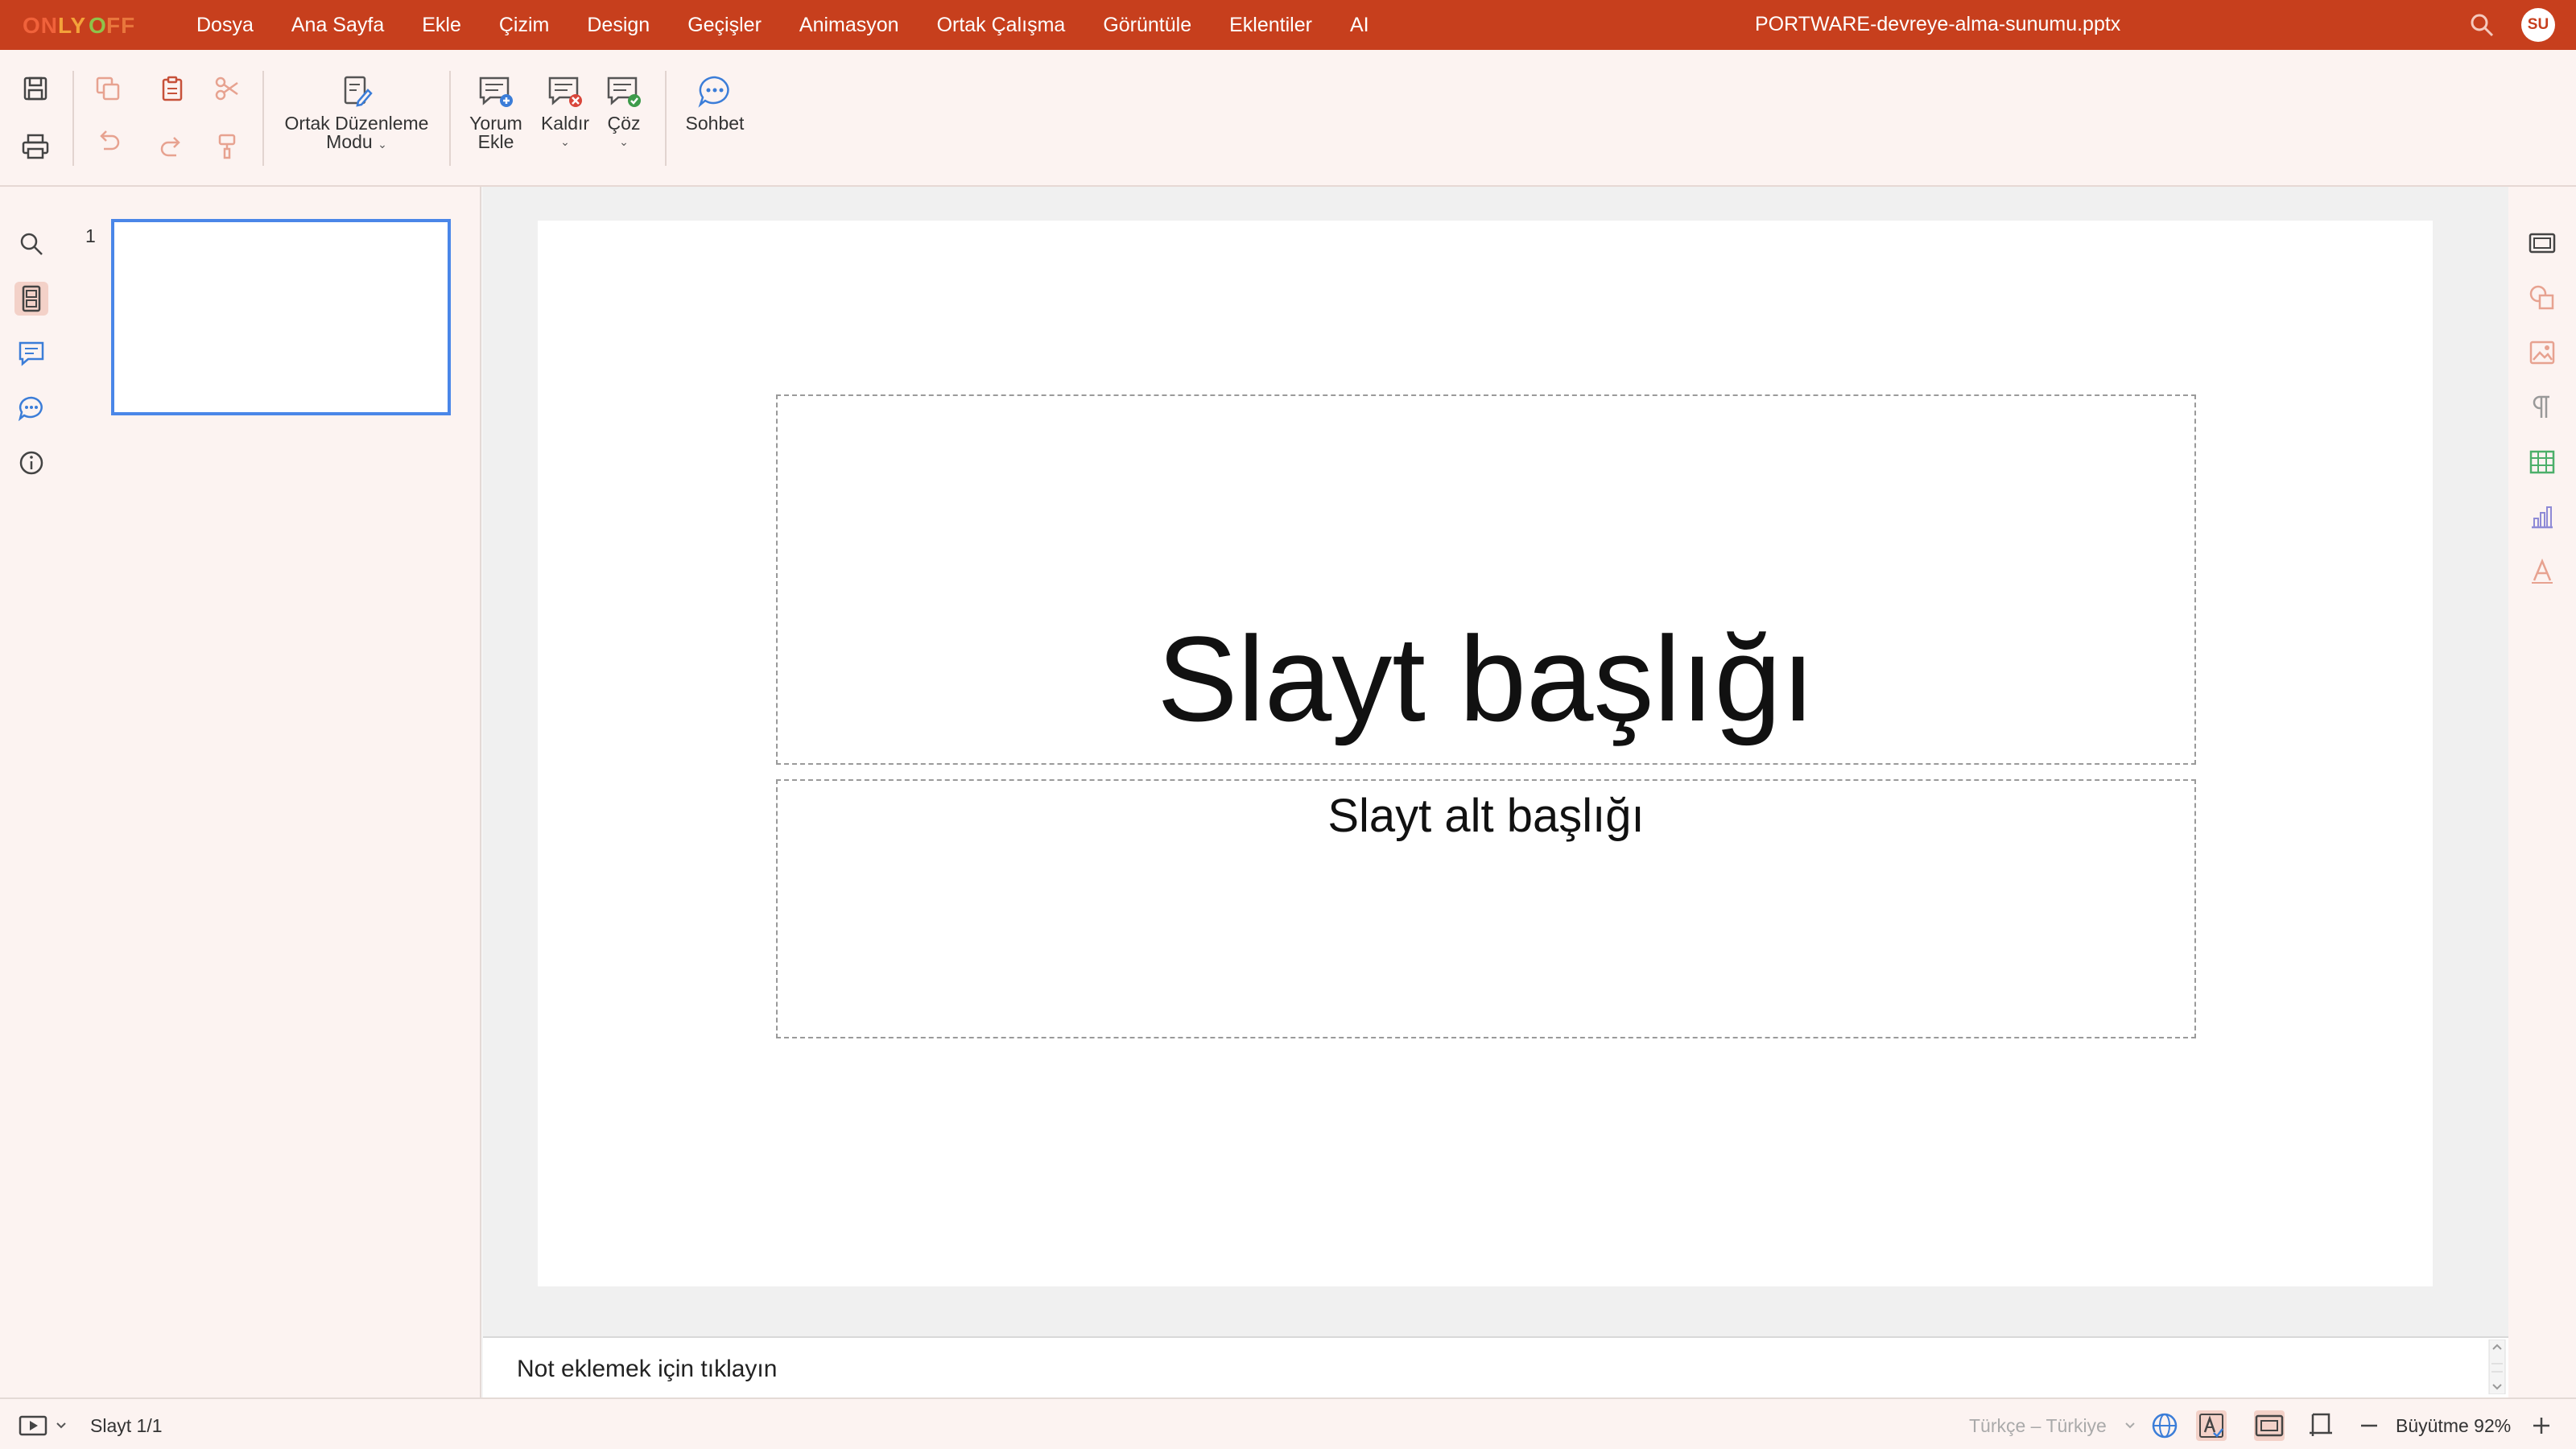 This screenshot has width=2576, height=1449. I want to click on menu-draw: Çizim, so click(524, 25).